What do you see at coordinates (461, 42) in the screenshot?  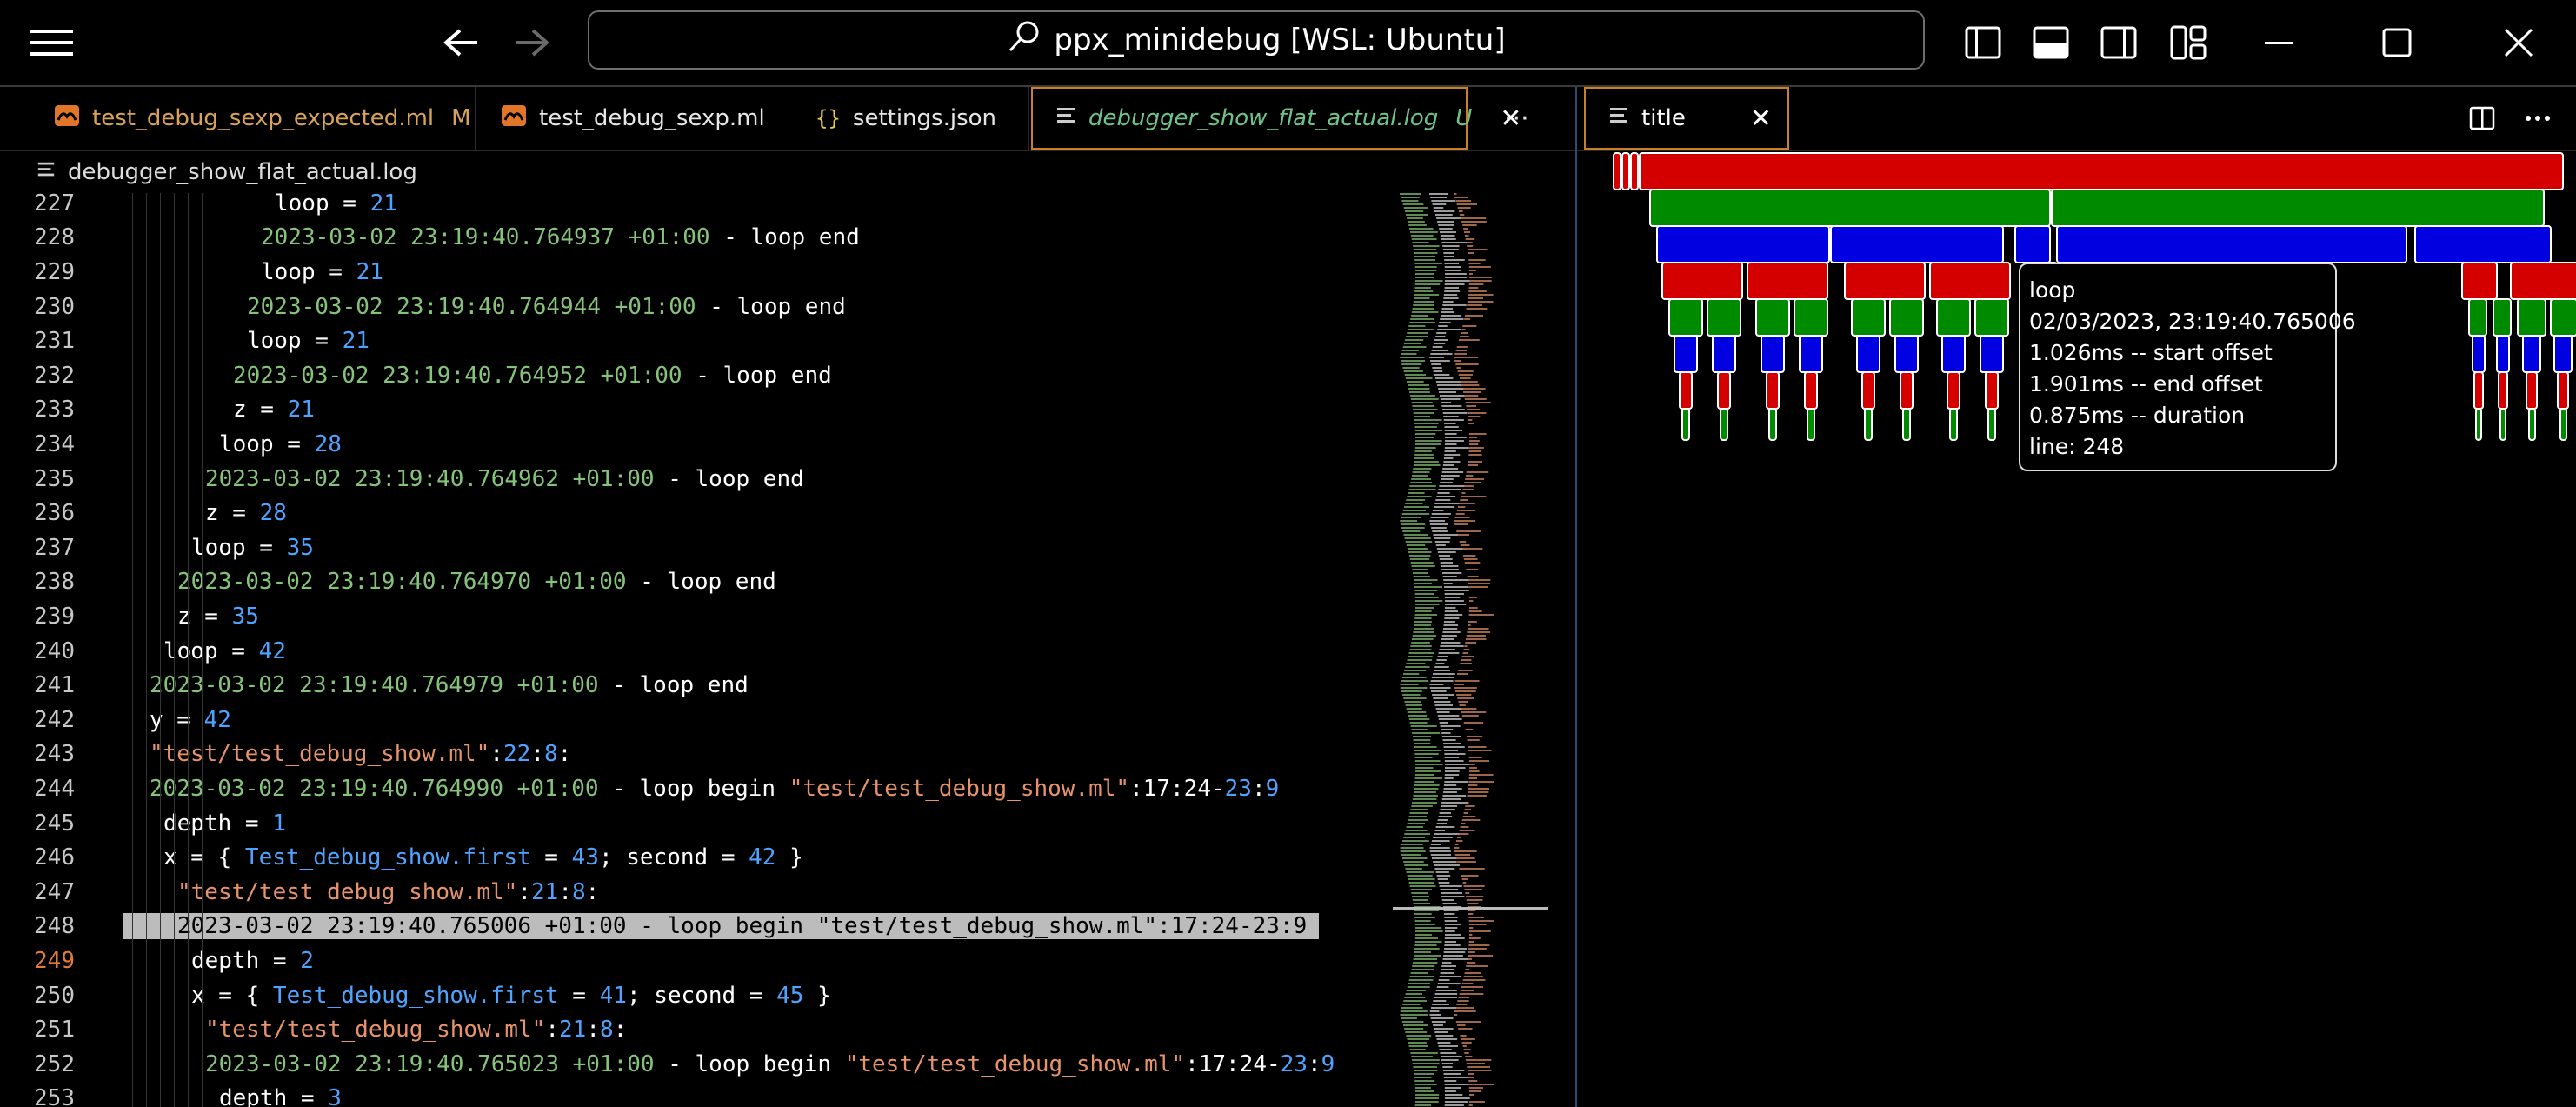 I see `back-arrow-icon` at bounding box center [461, 42].